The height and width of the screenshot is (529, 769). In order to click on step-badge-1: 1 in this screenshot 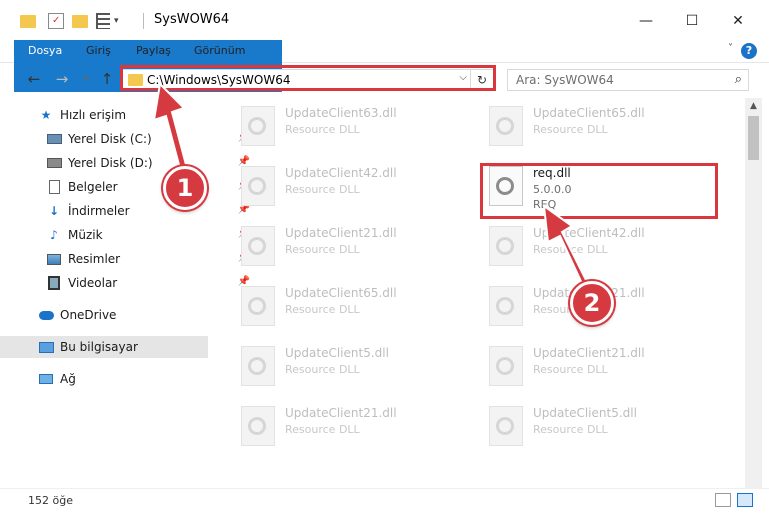, I will do `click(185, 188)`.